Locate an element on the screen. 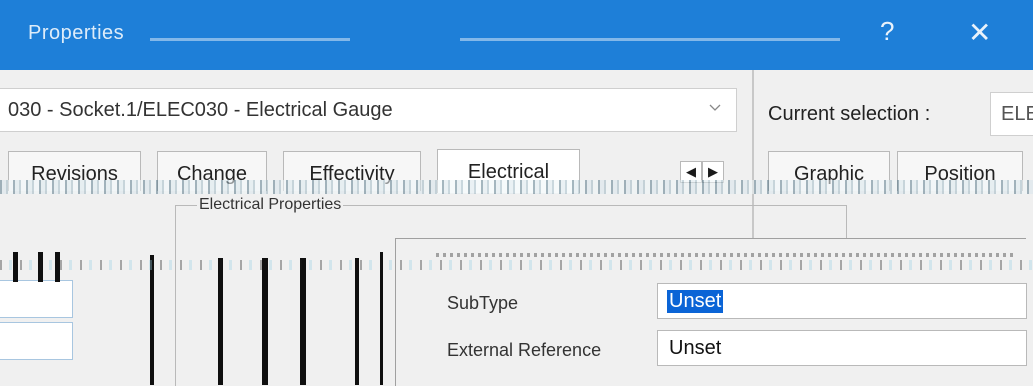  help-button: ? is located at coordinates (887, 31).